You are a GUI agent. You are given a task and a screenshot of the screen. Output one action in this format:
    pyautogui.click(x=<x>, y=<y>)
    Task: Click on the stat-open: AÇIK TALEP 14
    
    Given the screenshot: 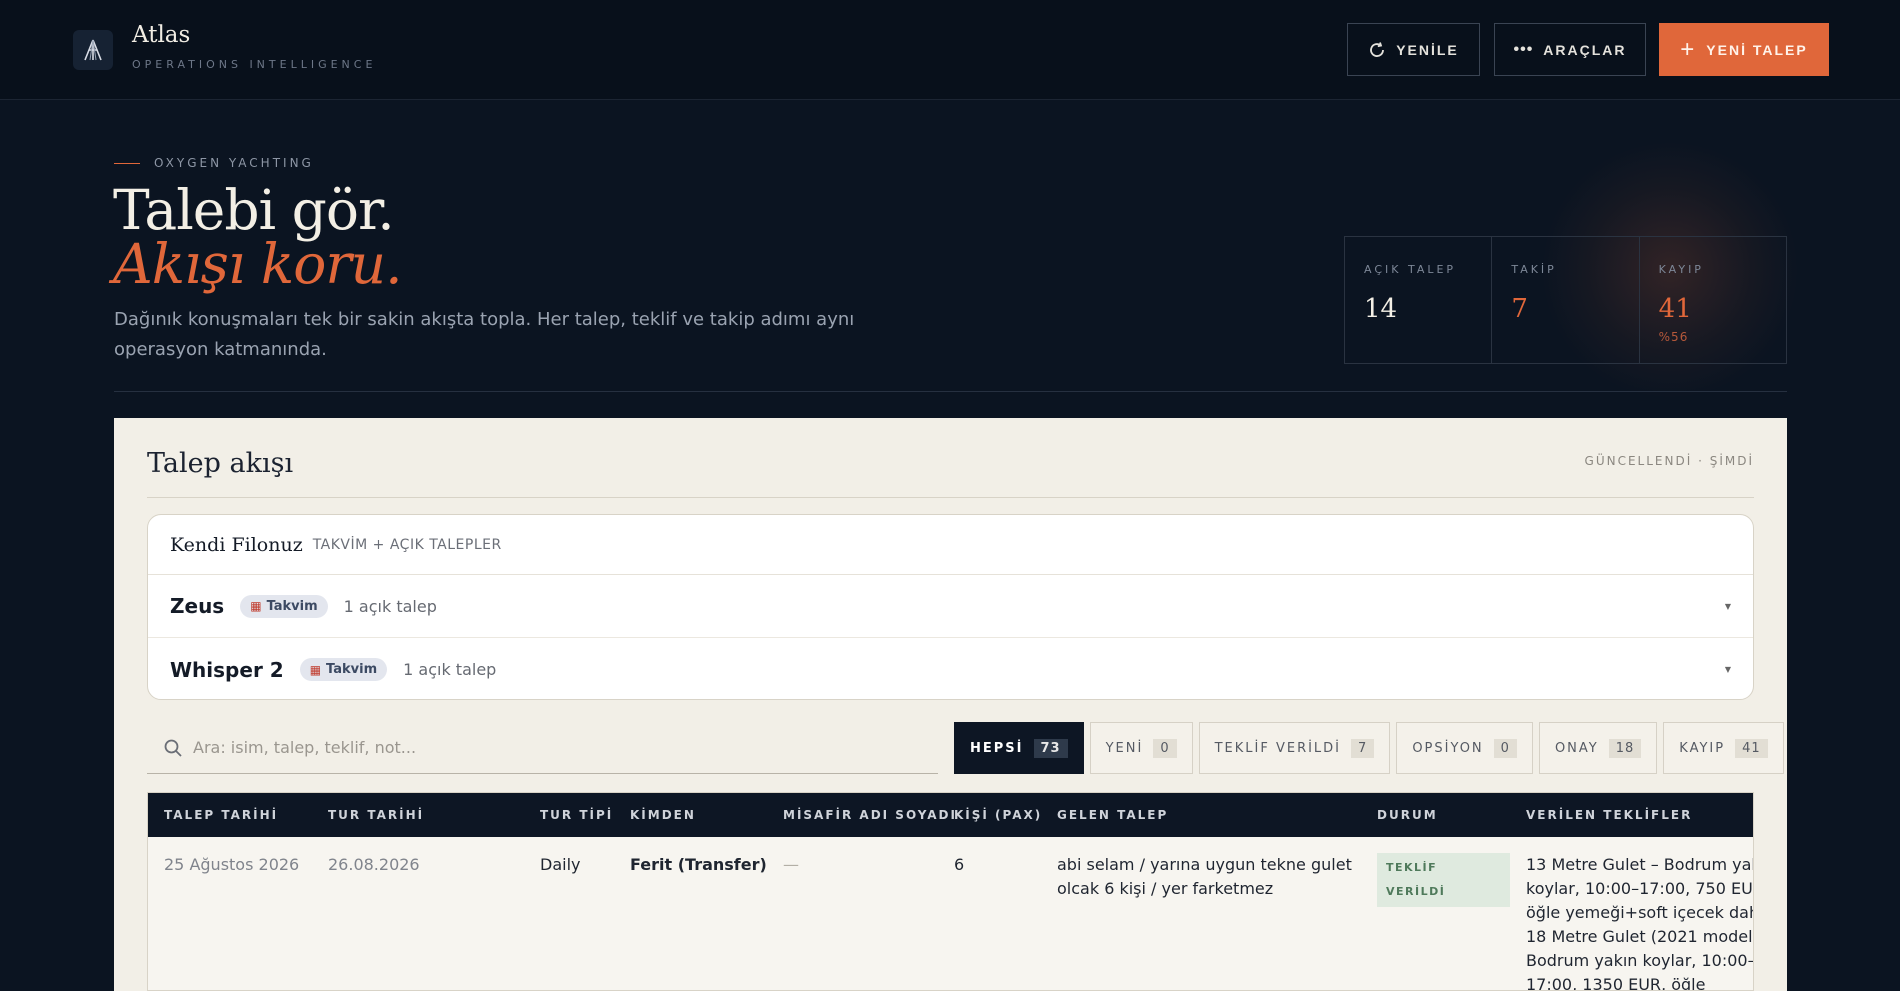 What is the action you would take?
    pyautogui.click(x=1419, y=300)
    